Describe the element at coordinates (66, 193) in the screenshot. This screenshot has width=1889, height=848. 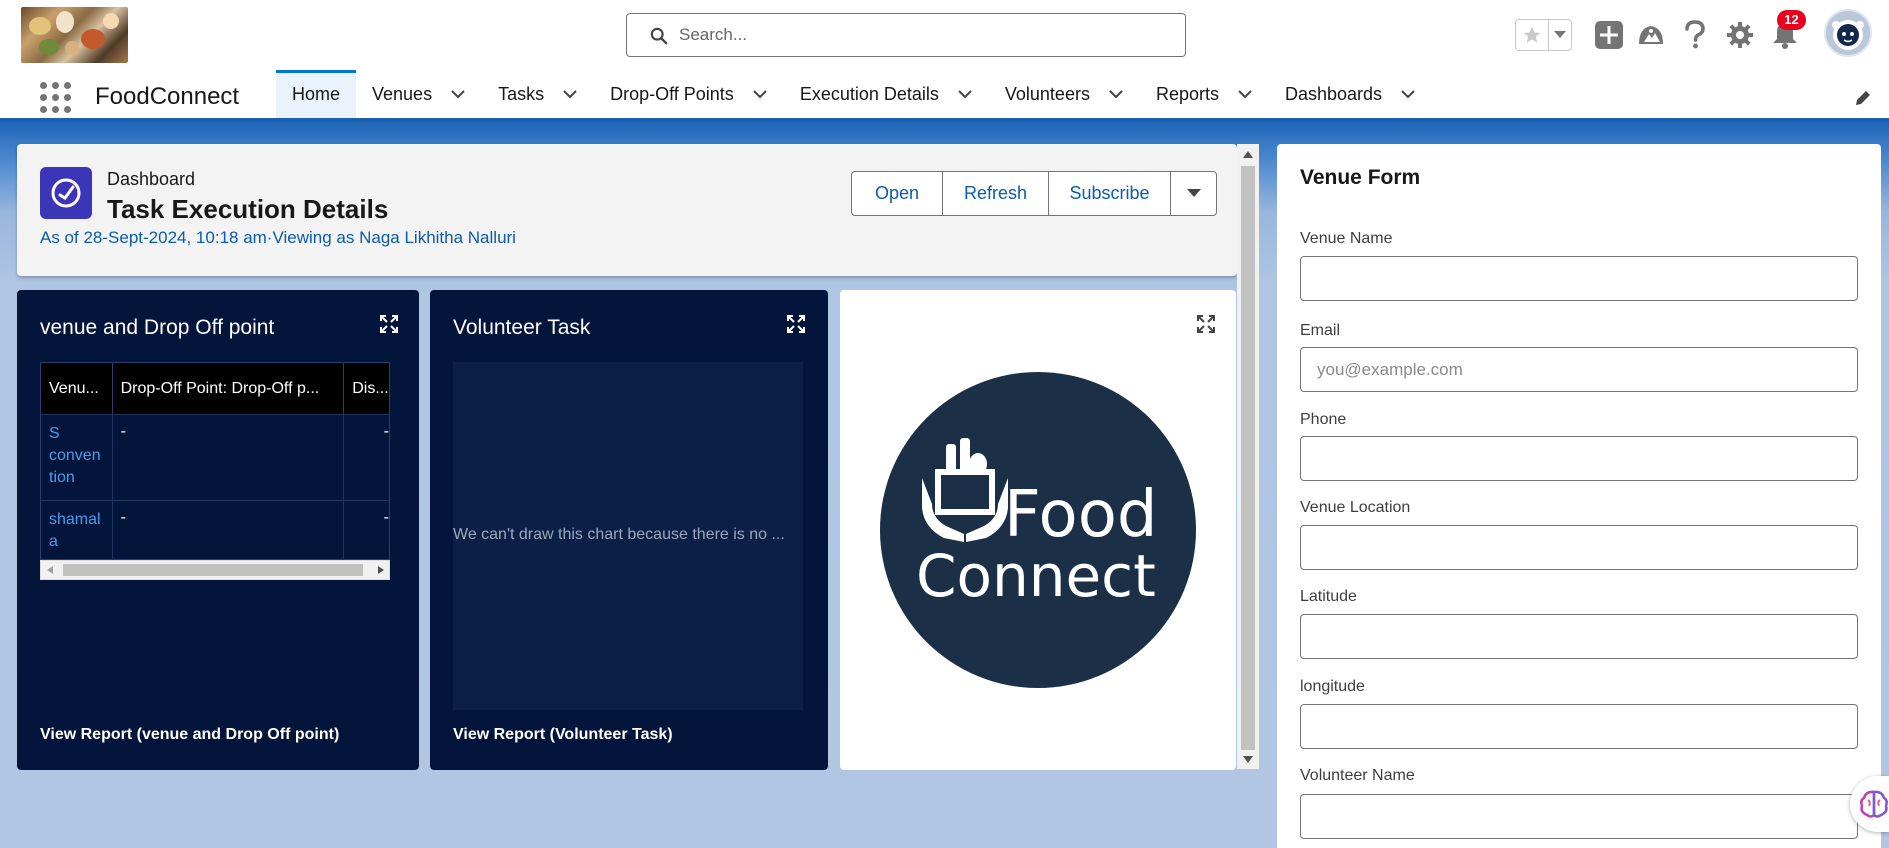
I see `dashboard-icon` at that location.